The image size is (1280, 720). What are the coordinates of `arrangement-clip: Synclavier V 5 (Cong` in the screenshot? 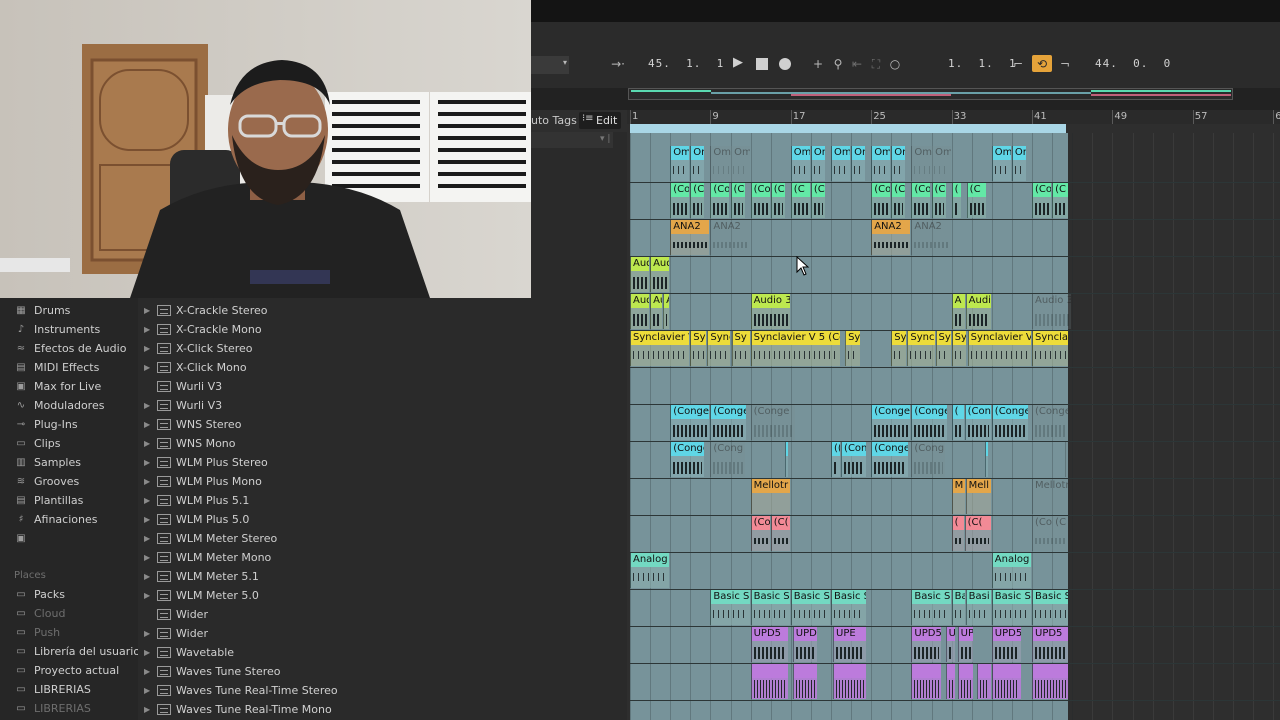 It's located at (795, 348).